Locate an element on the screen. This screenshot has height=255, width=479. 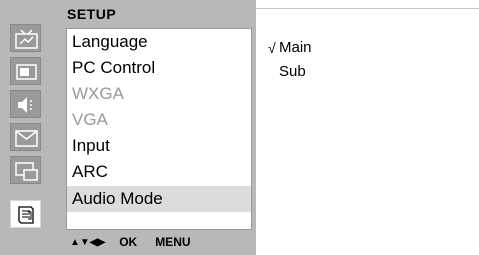
option-sub: Sub is located at coordinates (290, 72).